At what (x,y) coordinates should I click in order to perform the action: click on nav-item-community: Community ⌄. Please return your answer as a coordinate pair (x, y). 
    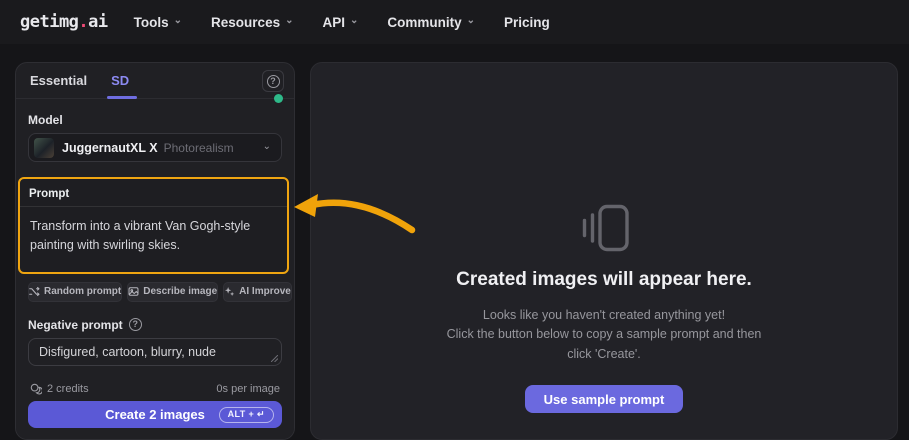
    Looking at the image, I should click on (431, 22).